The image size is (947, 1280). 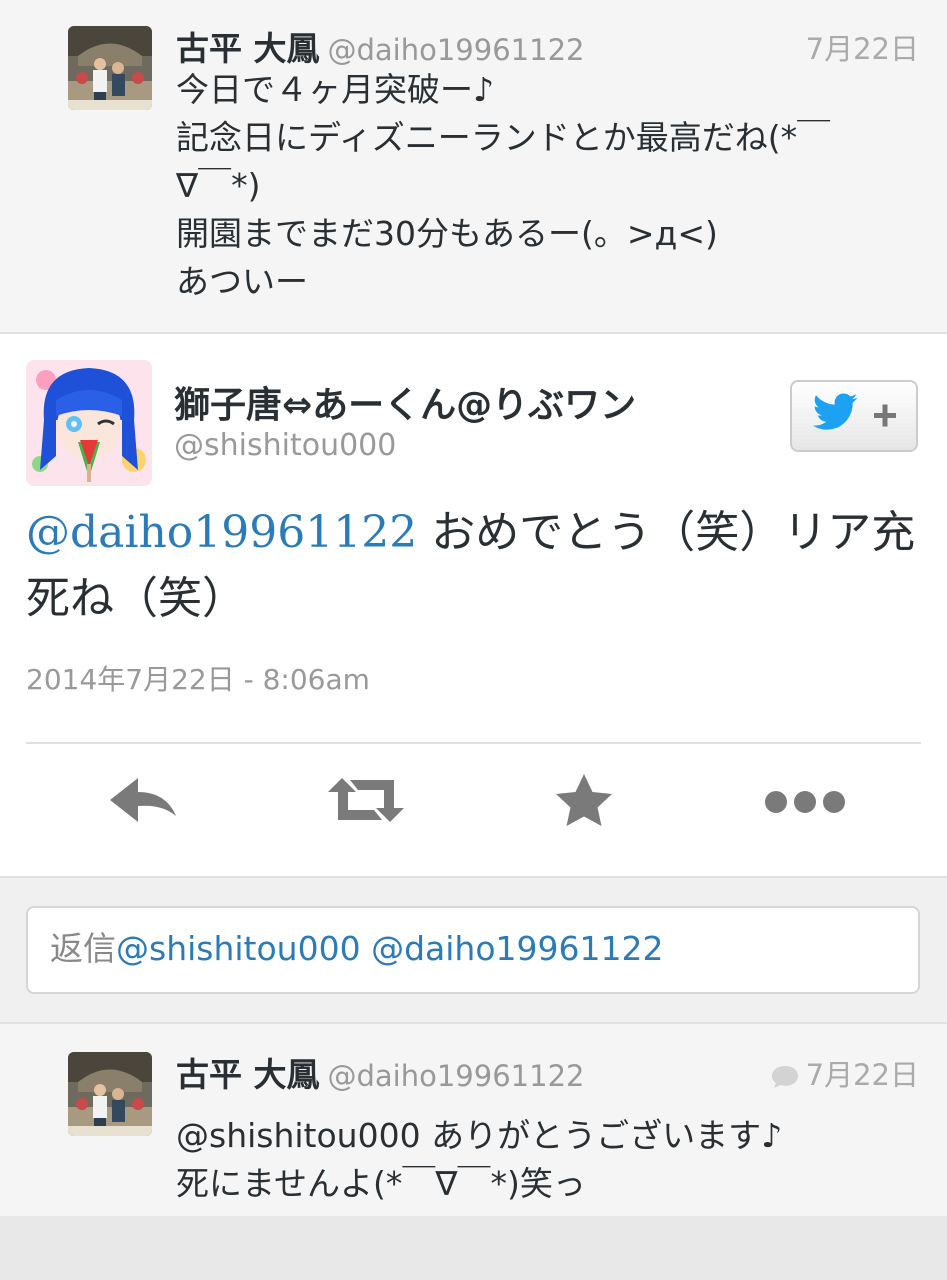 What do you see at coordinates (285, 445) in the screenshot?
I see `user-handle: @shishitou000` at bounding box center [285, 445].